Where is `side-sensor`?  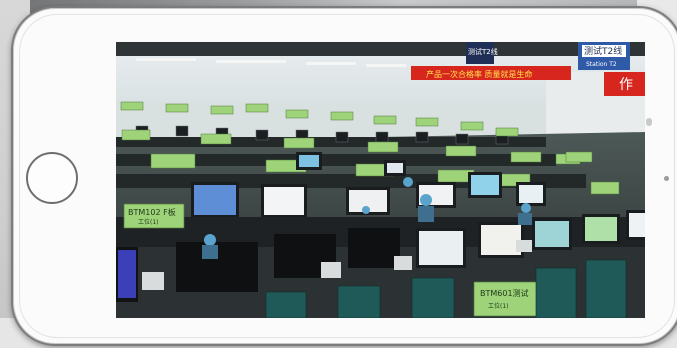 side-sensor is located at coordinates (649, 122).